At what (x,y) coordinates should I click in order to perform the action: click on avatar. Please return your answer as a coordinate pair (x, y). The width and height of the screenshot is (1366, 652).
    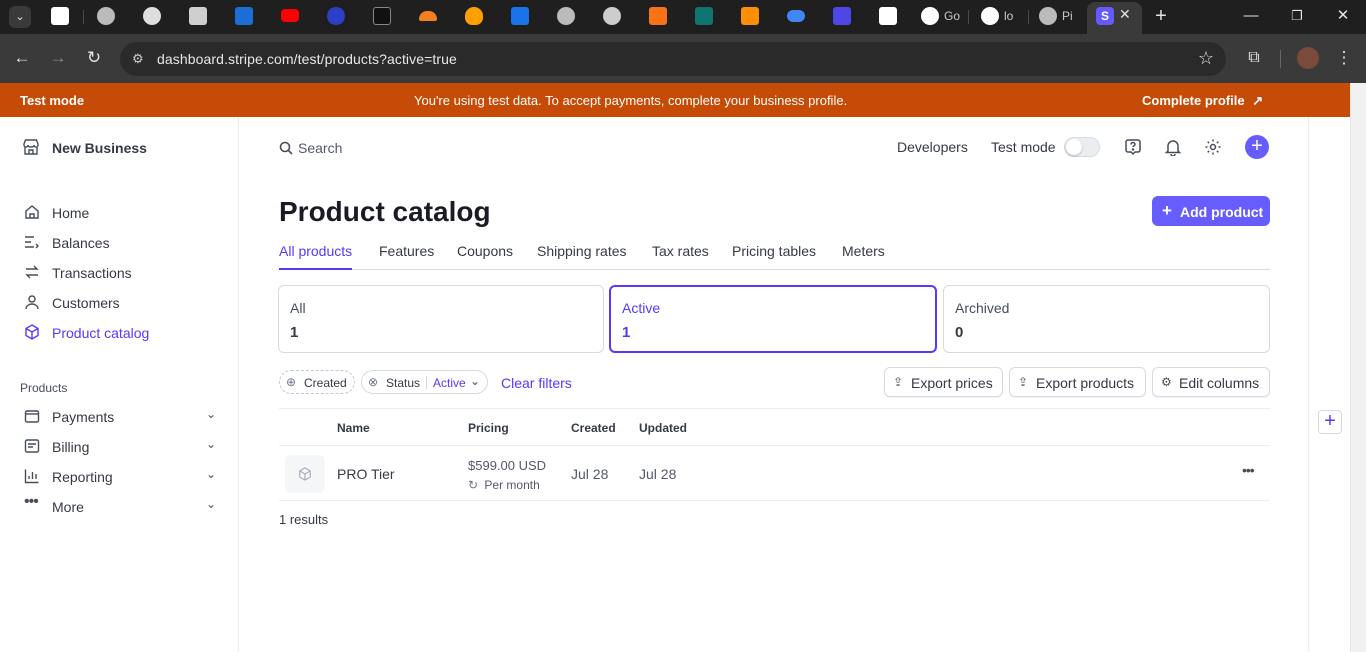
    Looking at the image, I should click on (1308, 58).